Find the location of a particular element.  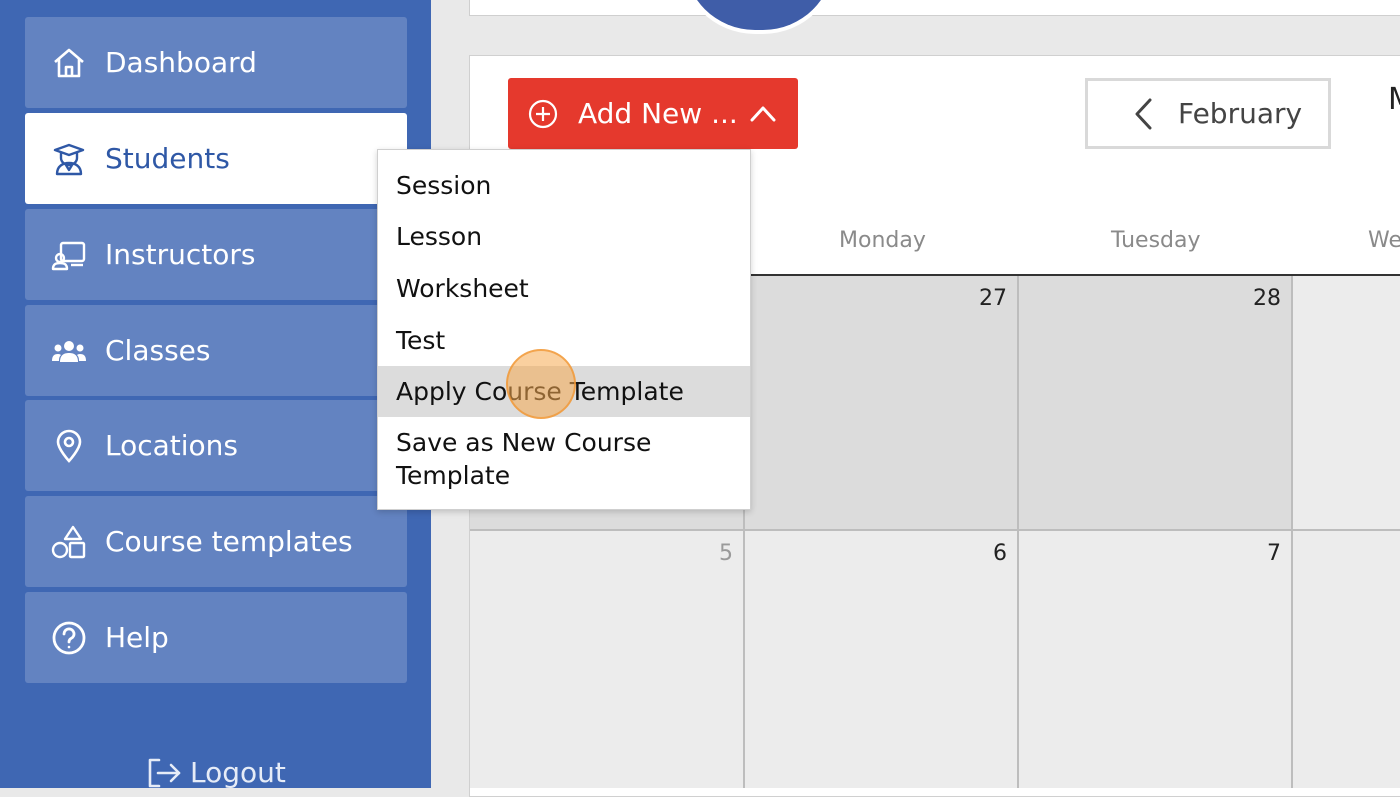

day-number: 7 is located at coordinates (1274, 553).